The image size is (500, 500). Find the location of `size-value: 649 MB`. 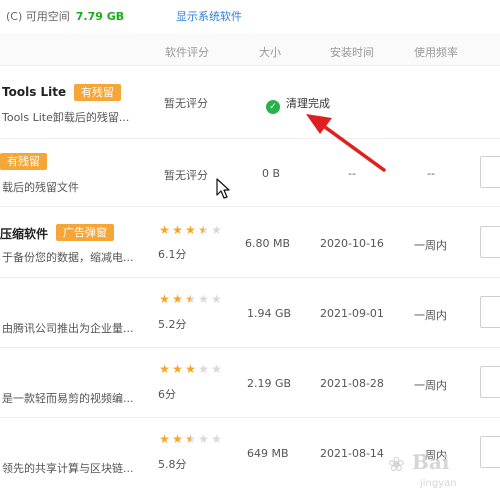

size-value: 649 MB is located at coordinates (268, 453).